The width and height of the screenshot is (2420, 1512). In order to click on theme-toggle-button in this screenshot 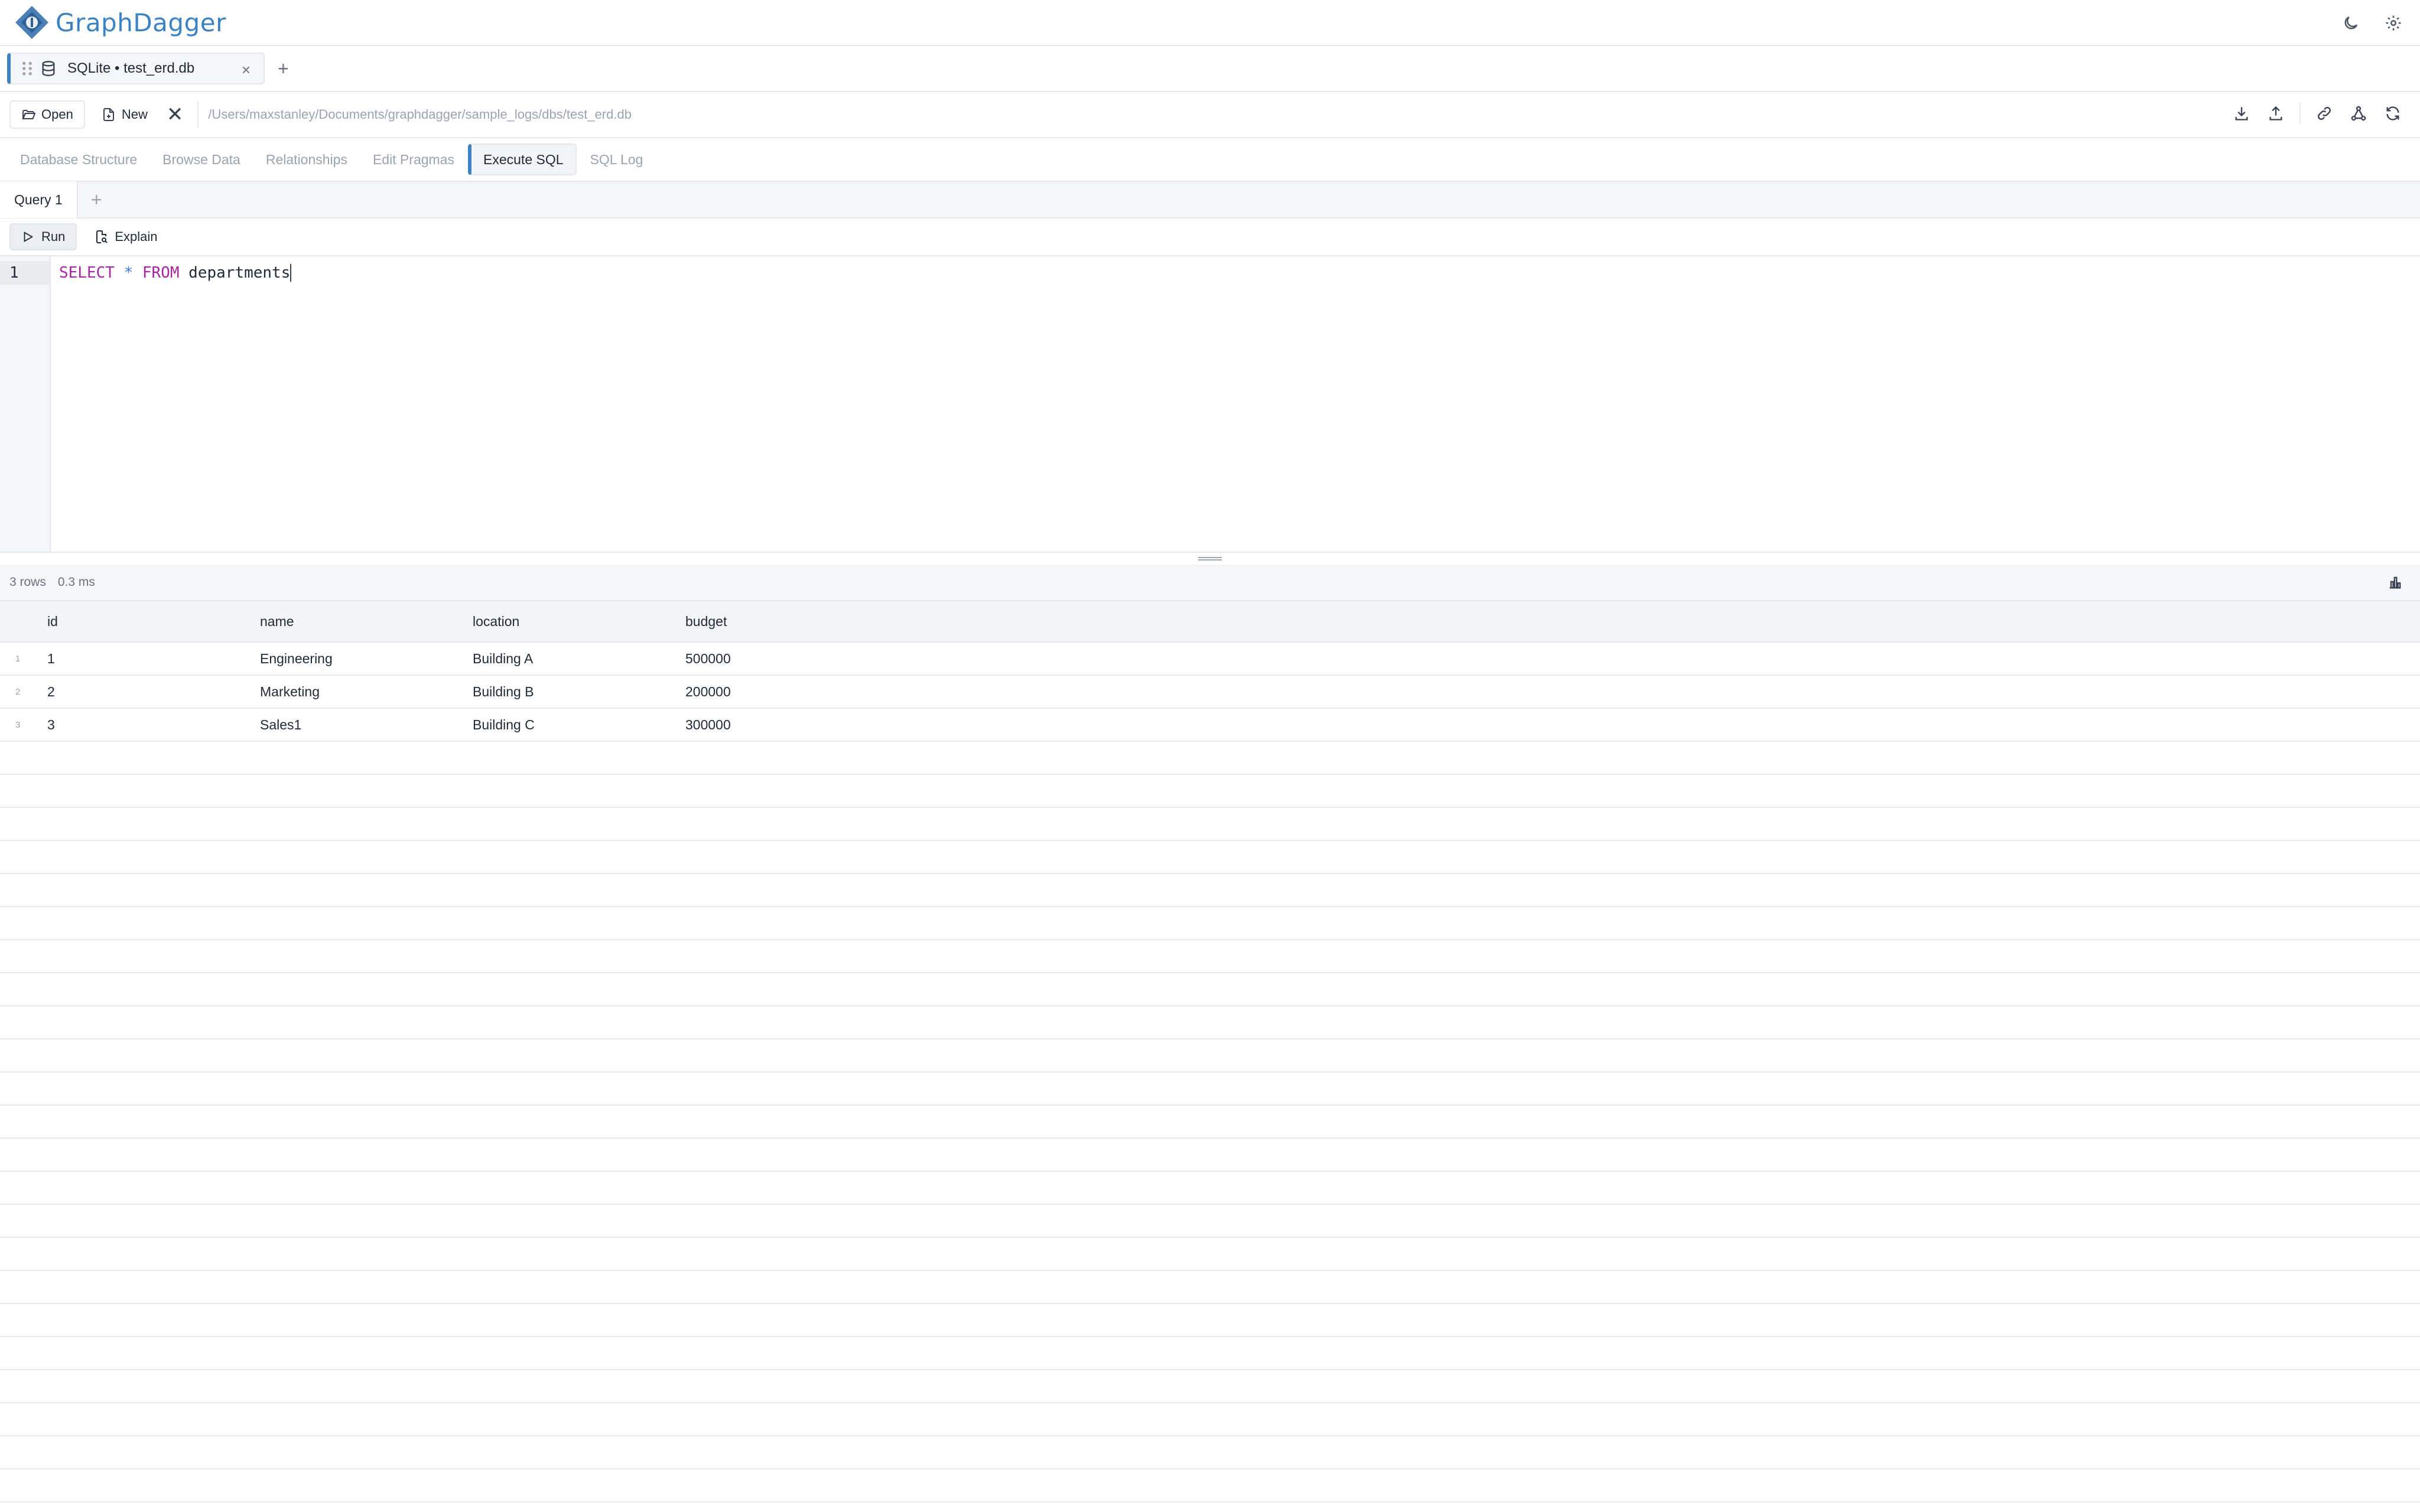, I will do `click(2350, 23)`.